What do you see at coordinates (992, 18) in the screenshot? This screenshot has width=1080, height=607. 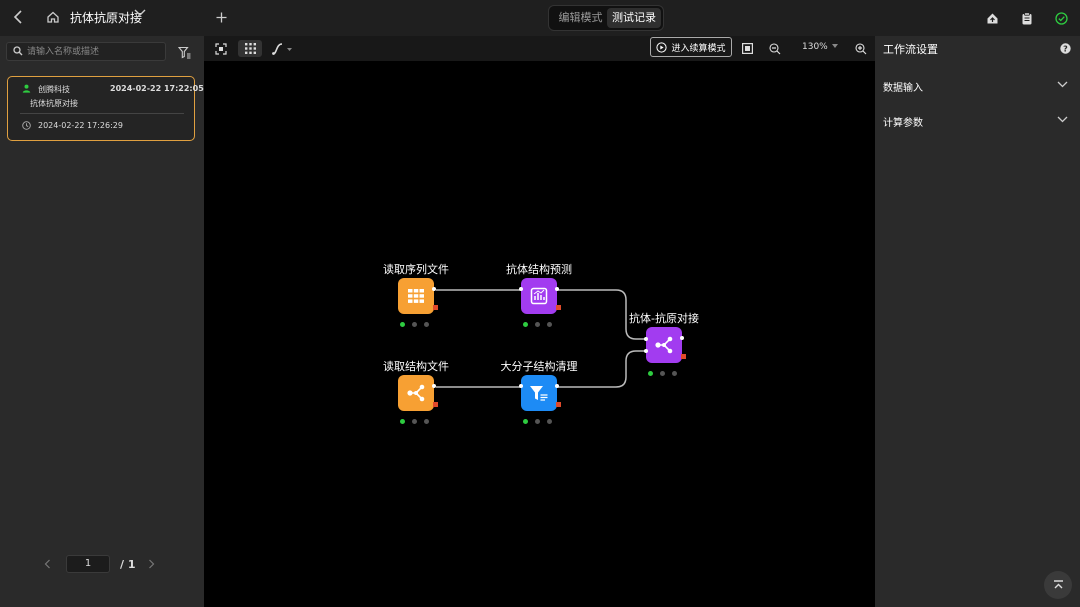 I see `publish-icon` at bounding box center [992, 18].